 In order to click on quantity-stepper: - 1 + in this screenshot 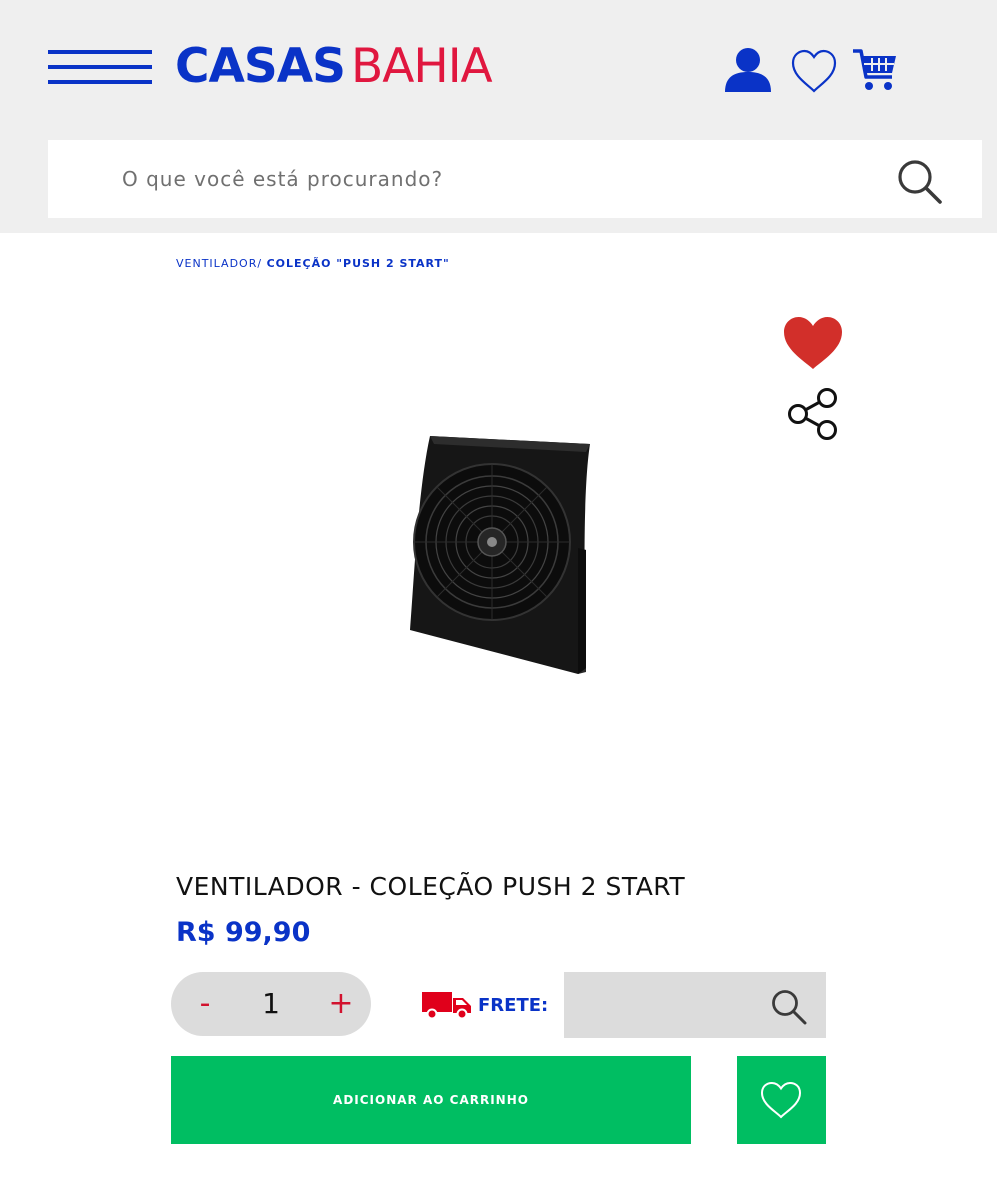, I will do `click(271, 1004)`.